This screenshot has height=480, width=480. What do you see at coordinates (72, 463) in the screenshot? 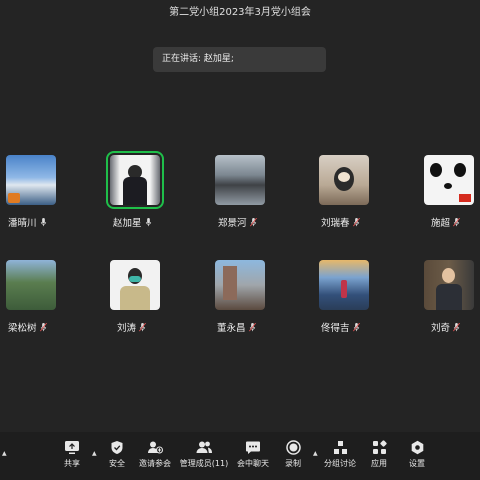
I see `share-label: 共享` at bounding box center [72, 463].